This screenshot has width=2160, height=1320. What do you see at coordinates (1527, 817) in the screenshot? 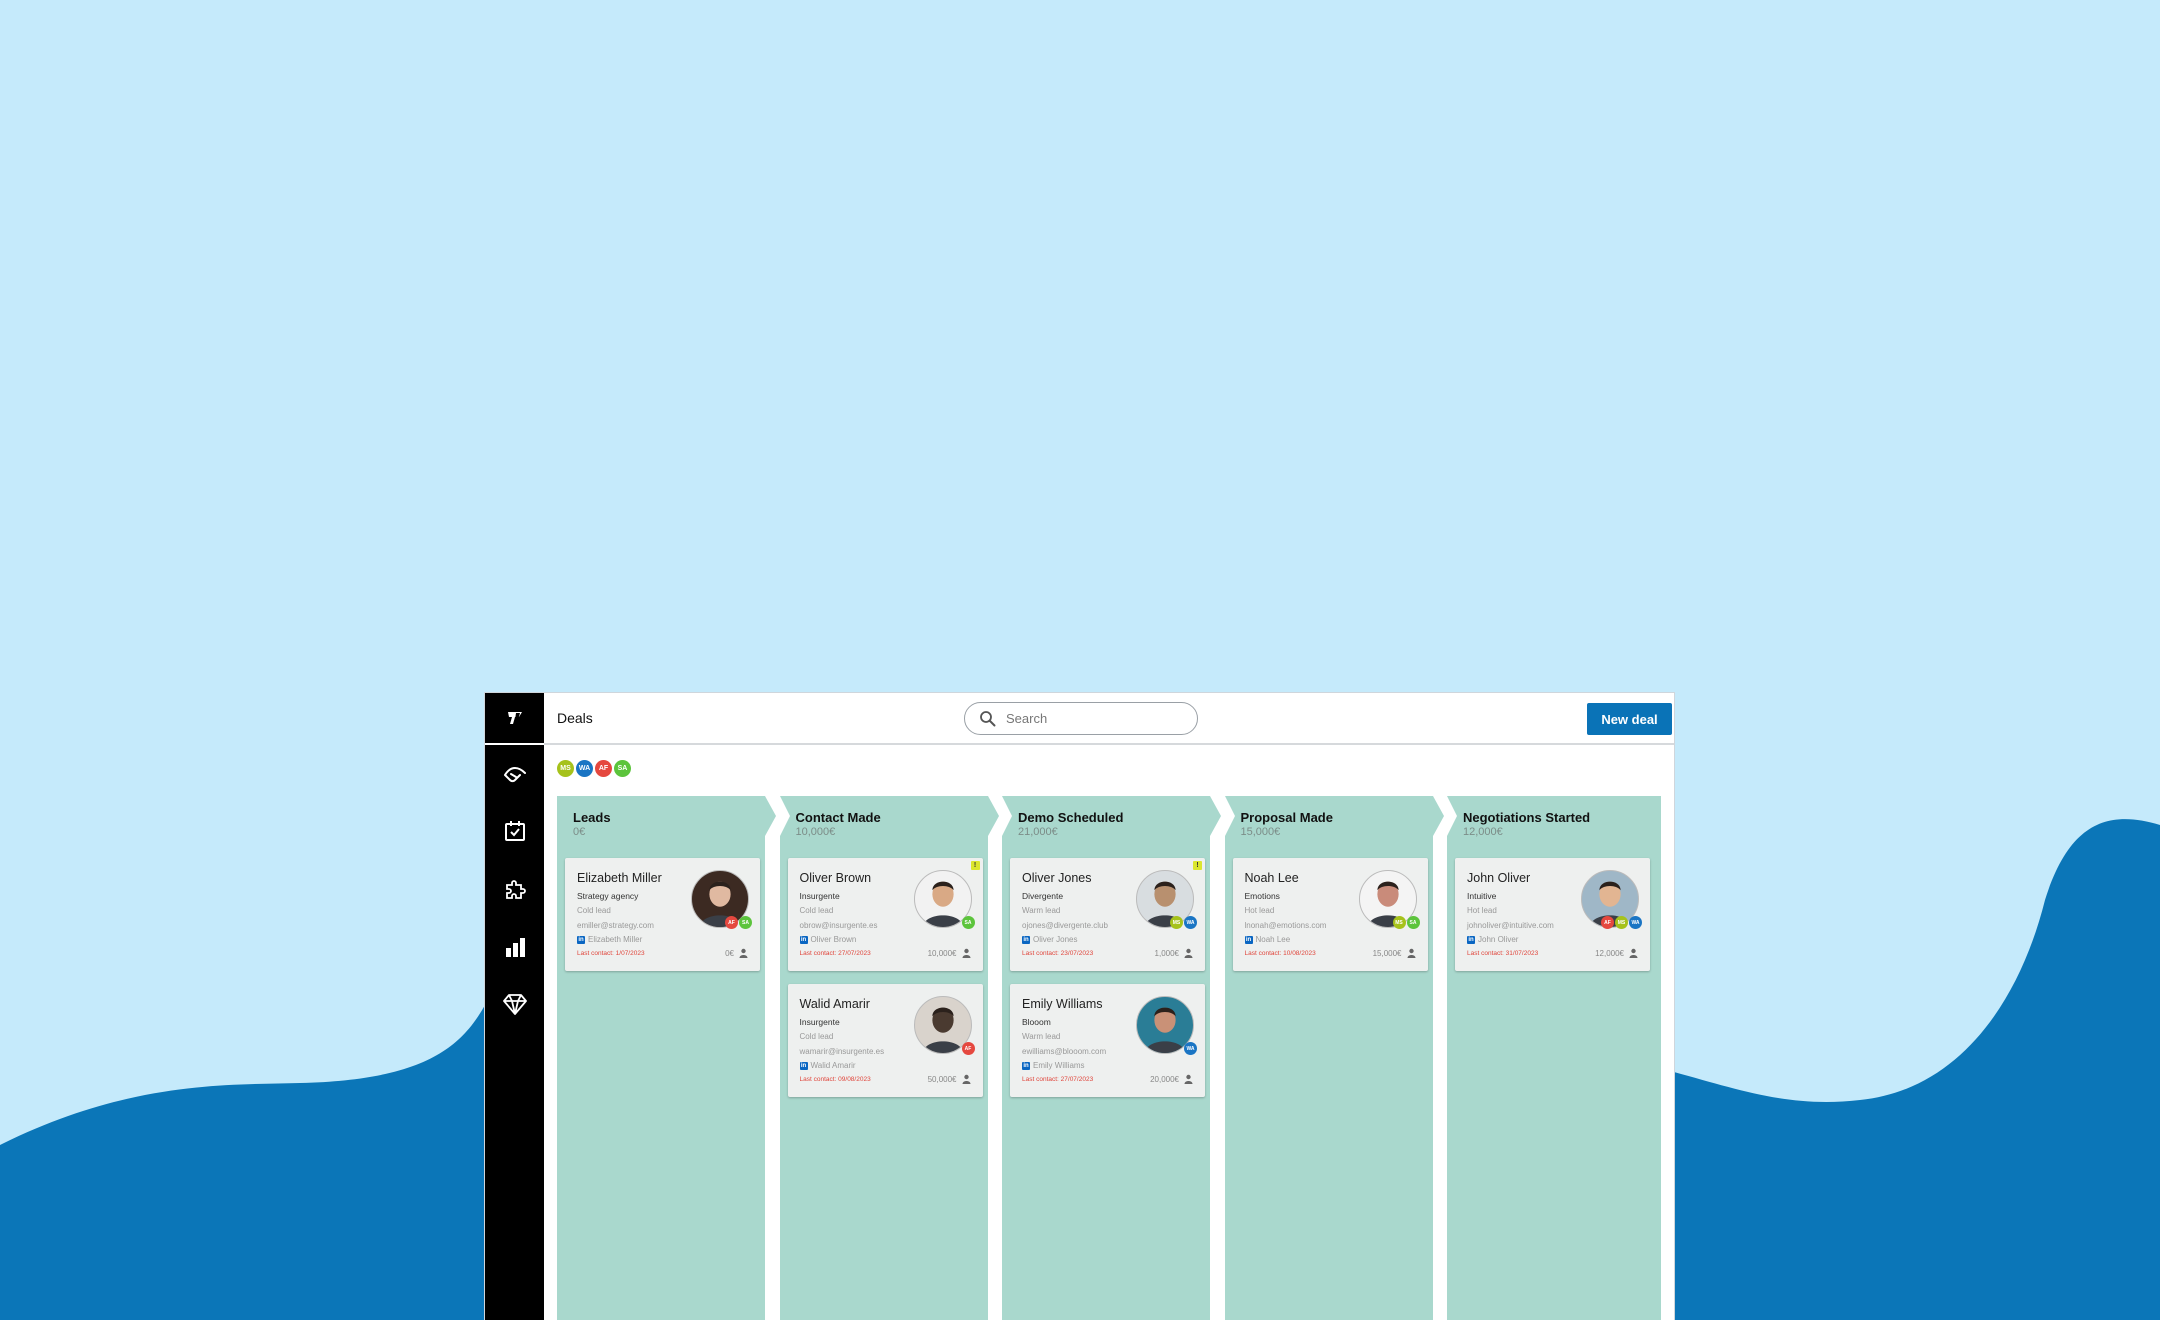
I see `column-title: Negotiations Started` at bounding box center [1527, 817].